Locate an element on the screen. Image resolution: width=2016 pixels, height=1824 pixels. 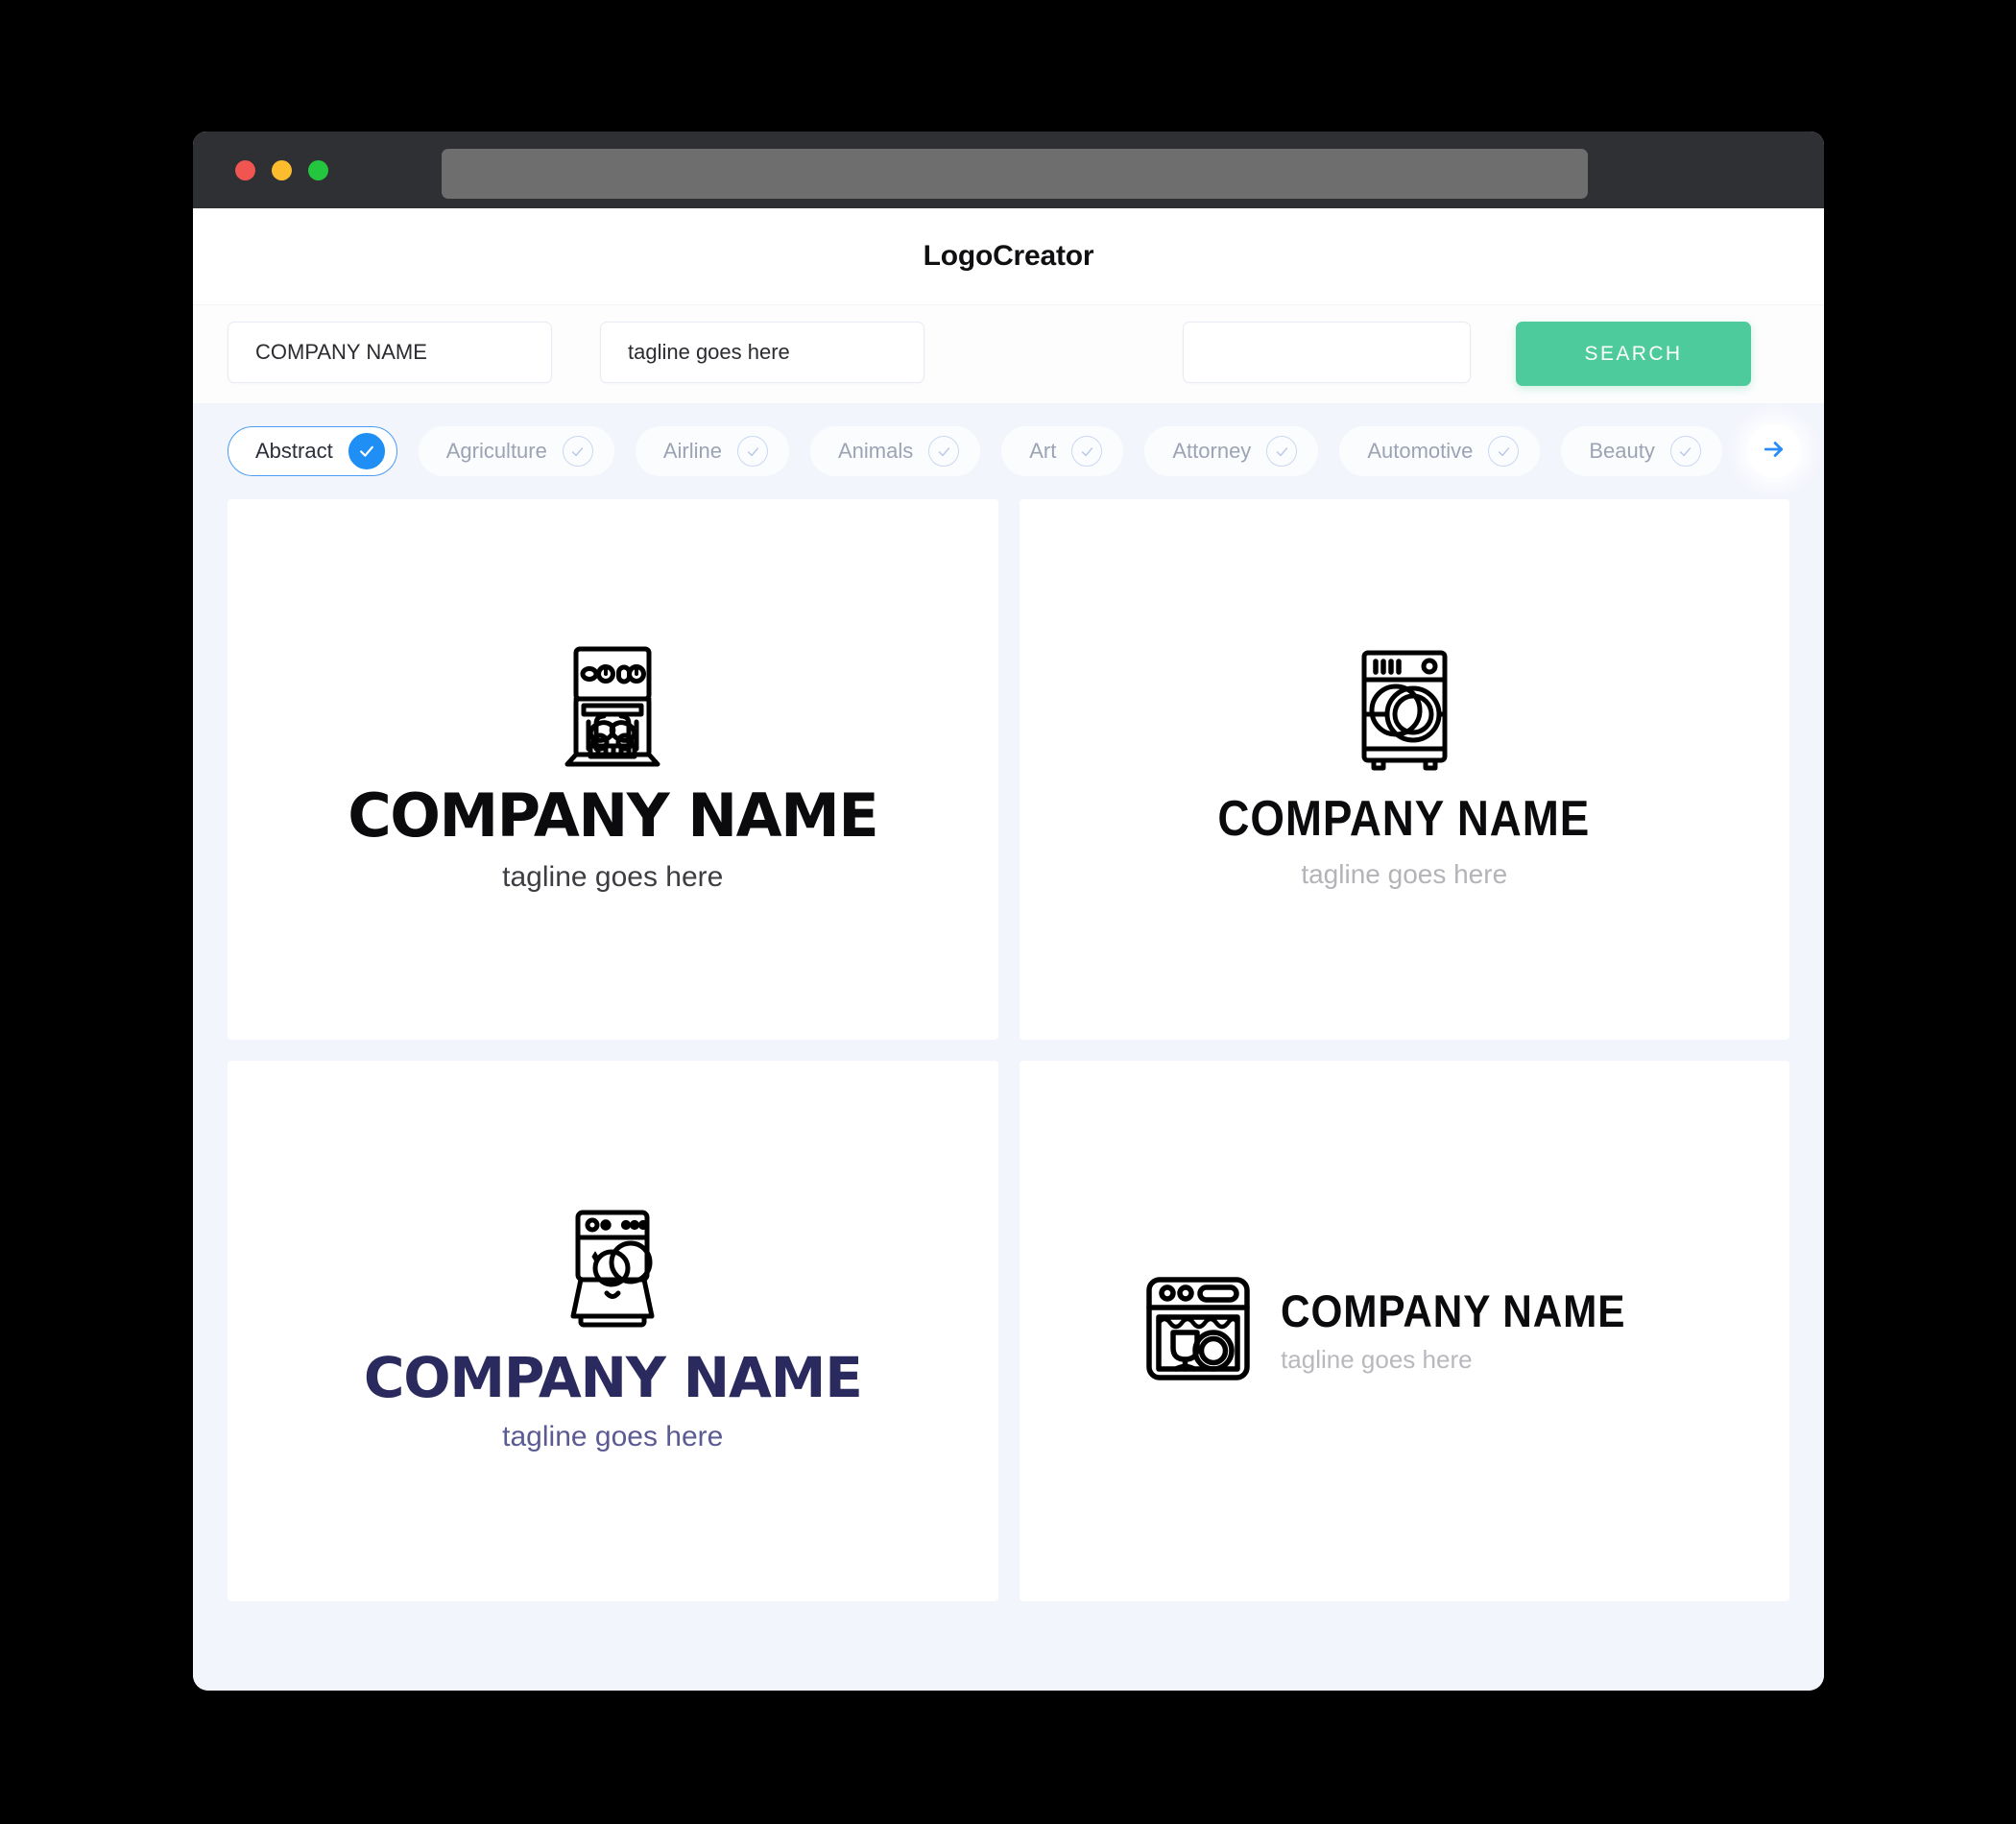
category-chip-abstract: Abstract is located at coordinates (312, 451).